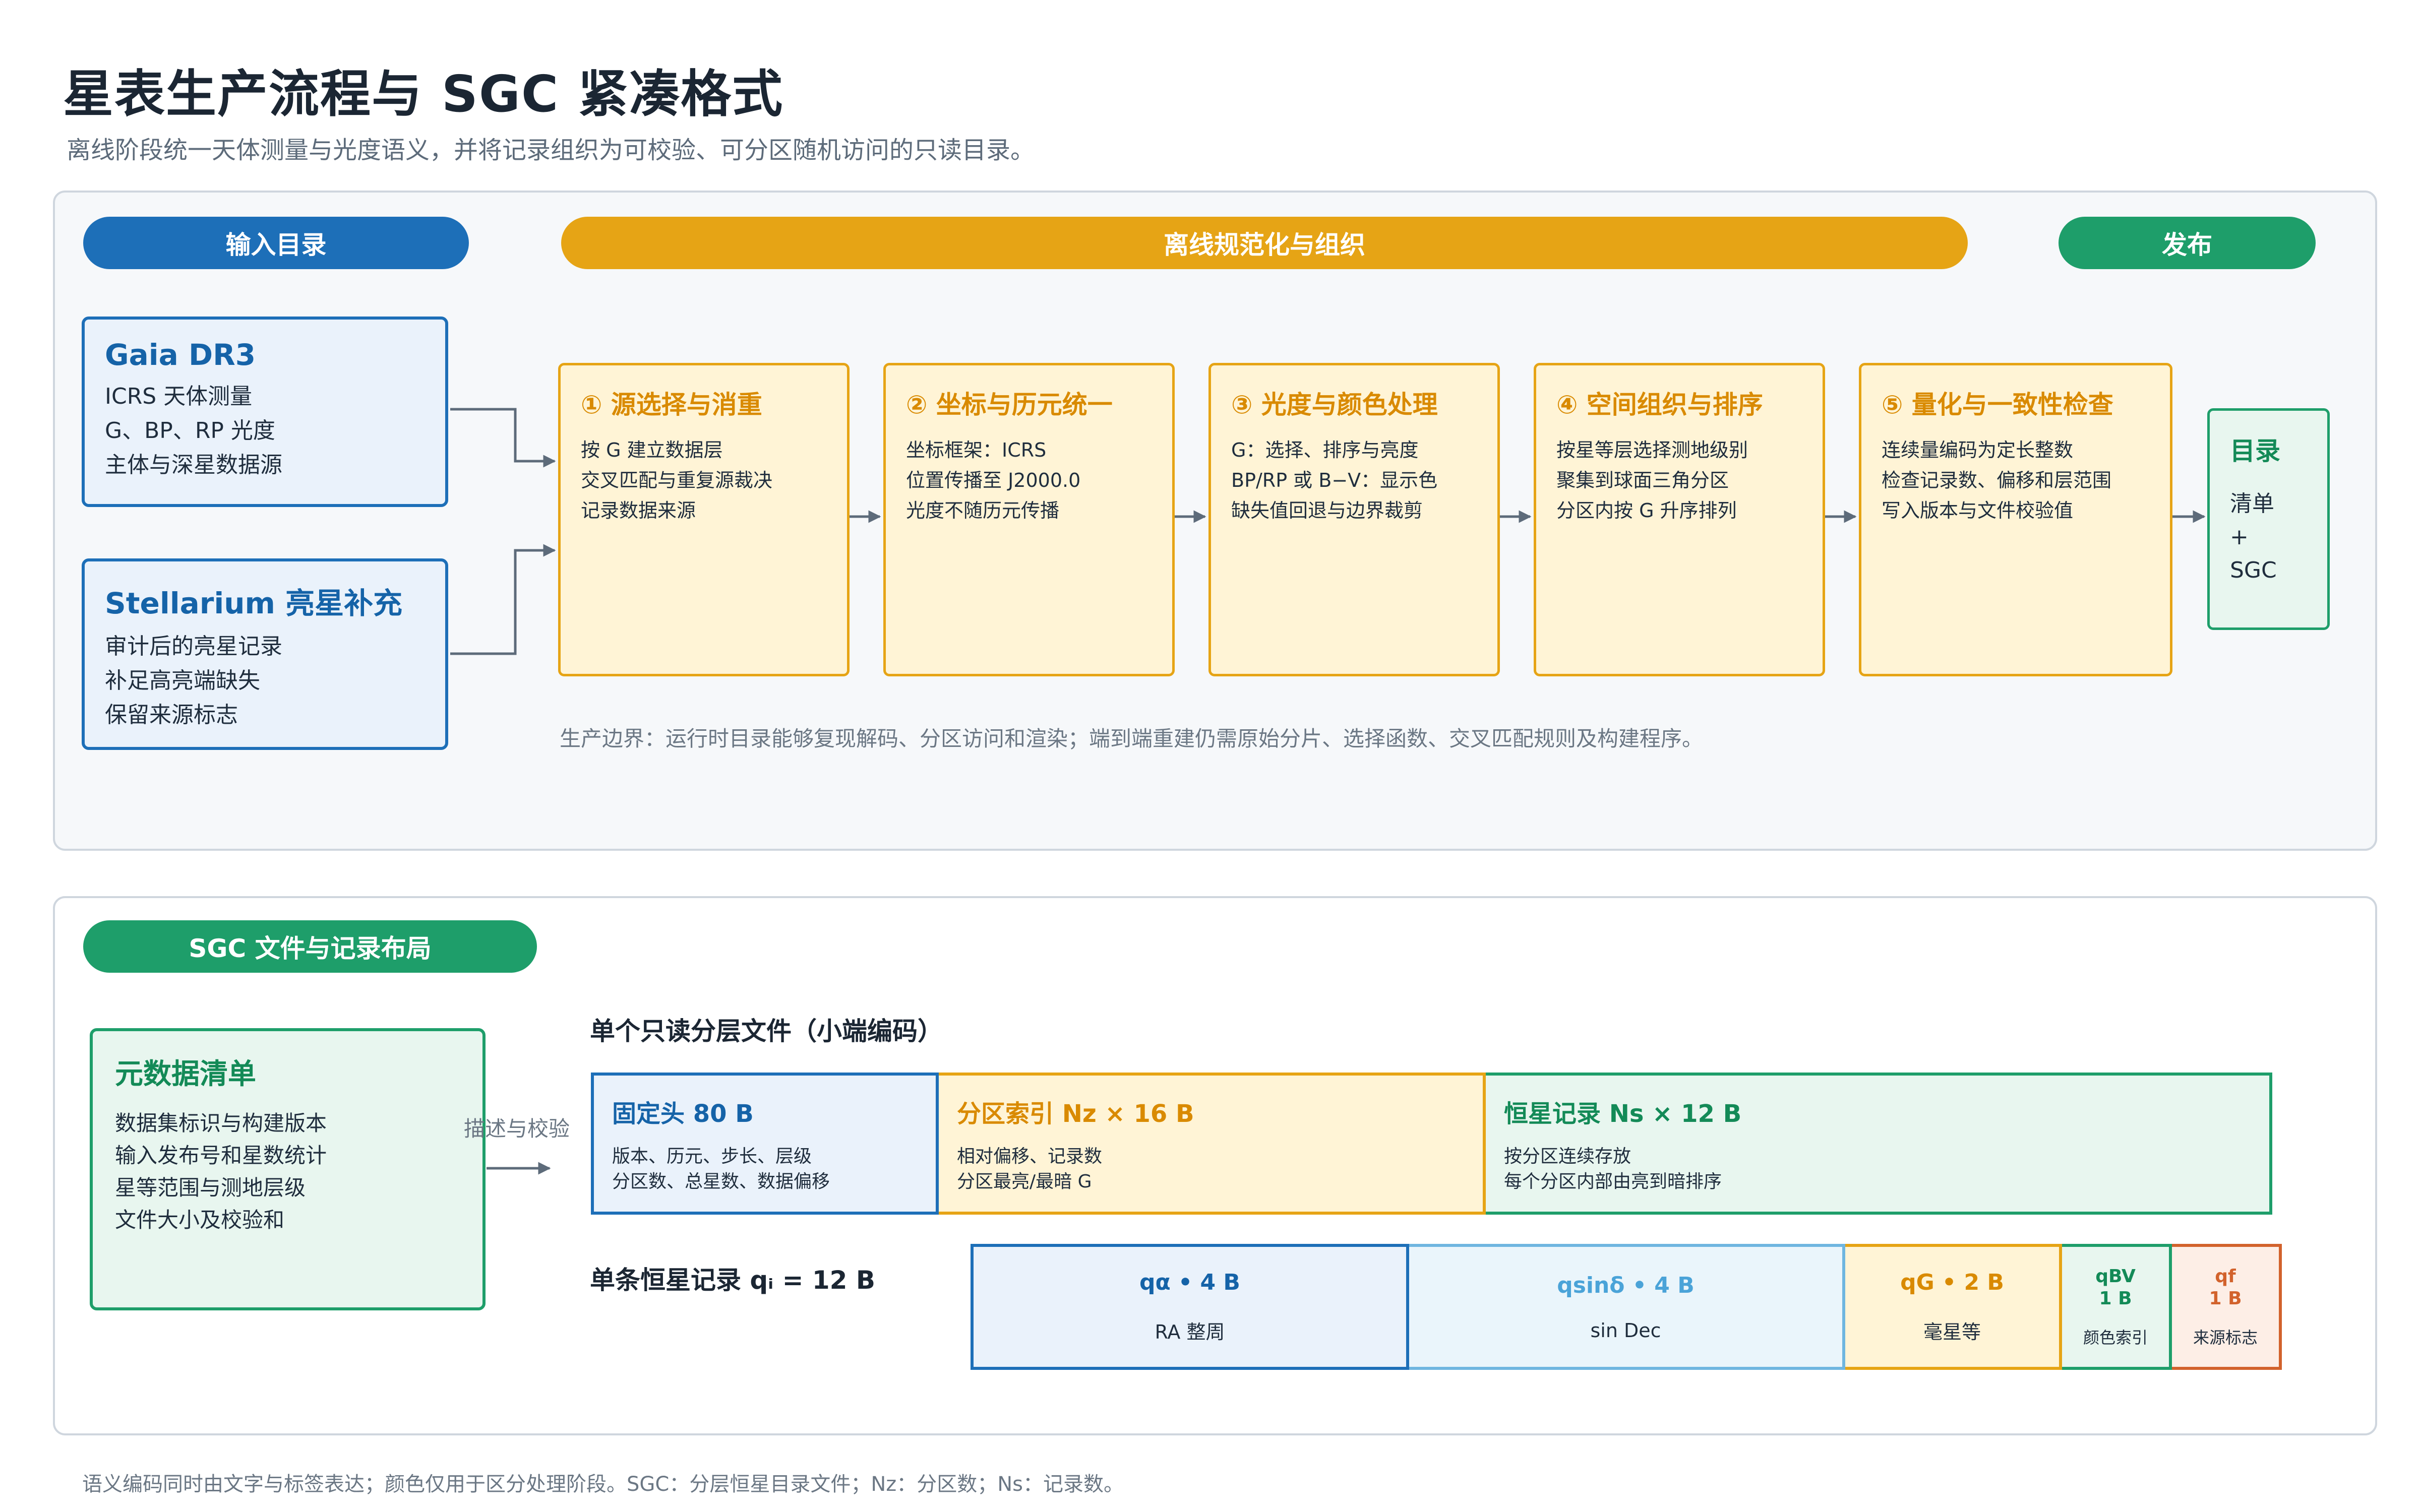 The image size is (2420, 1512). What do you see at coordinates (193, 646) in the screenshot?
I see `source-line: 审计后的亮星记录` at bounding box center [193, 646].